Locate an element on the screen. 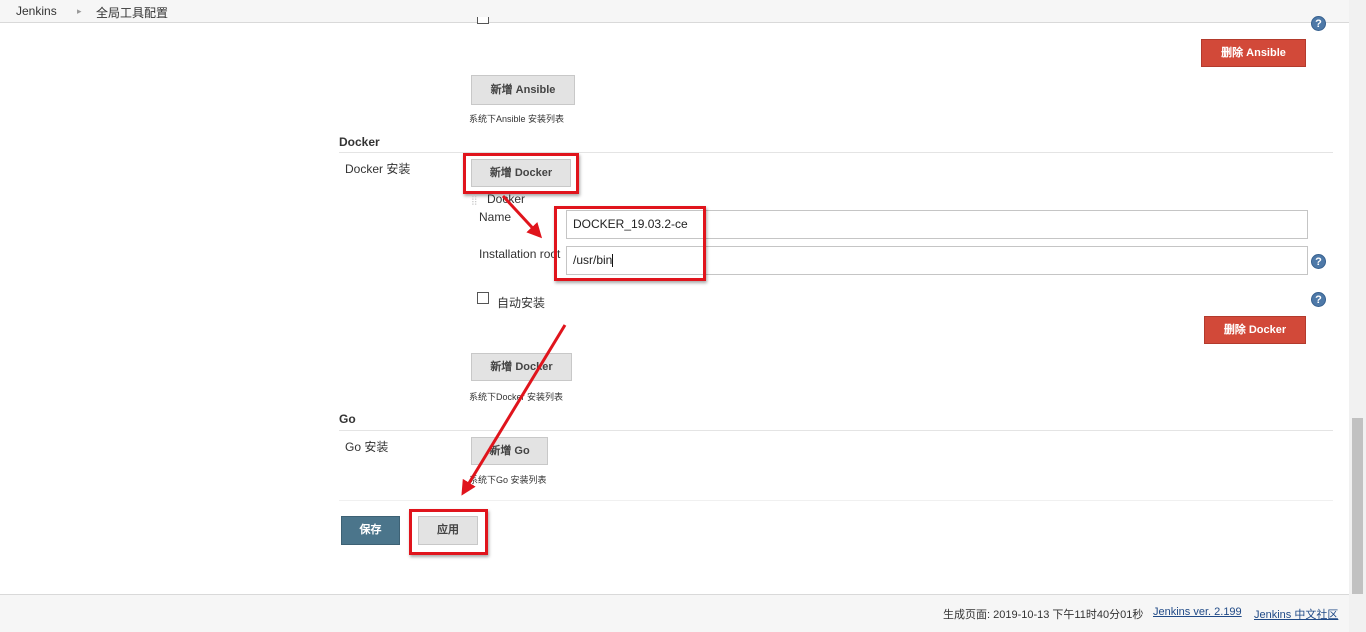  arrow-to-apply is located at coordinates (514, 410).